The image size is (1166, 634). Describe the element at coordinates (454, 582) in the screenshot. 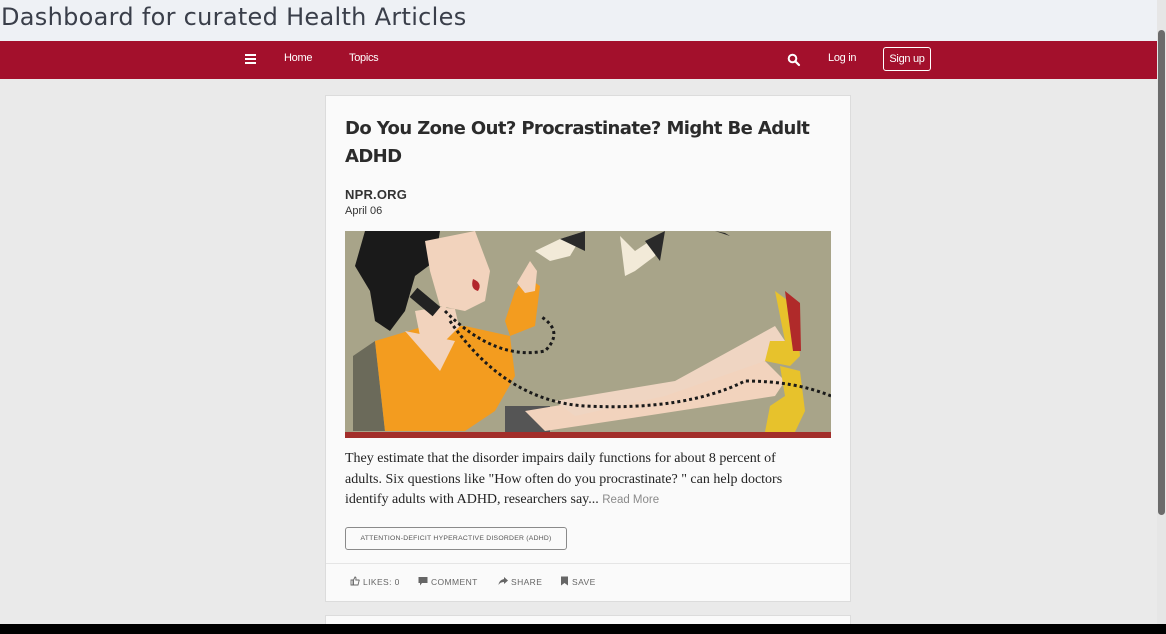

I see `comment-label: COMMENT` at that location.